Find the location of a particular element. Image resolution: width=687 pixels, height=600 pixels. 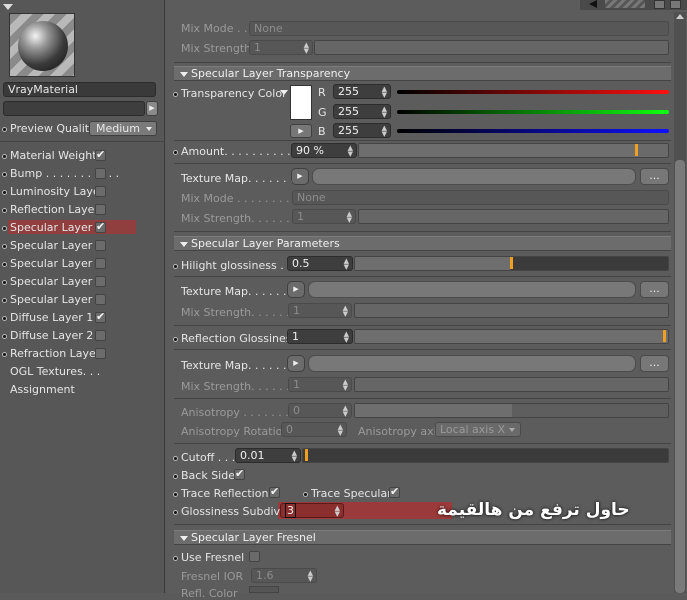

param-texture-field is located at coordinates (472, 289).